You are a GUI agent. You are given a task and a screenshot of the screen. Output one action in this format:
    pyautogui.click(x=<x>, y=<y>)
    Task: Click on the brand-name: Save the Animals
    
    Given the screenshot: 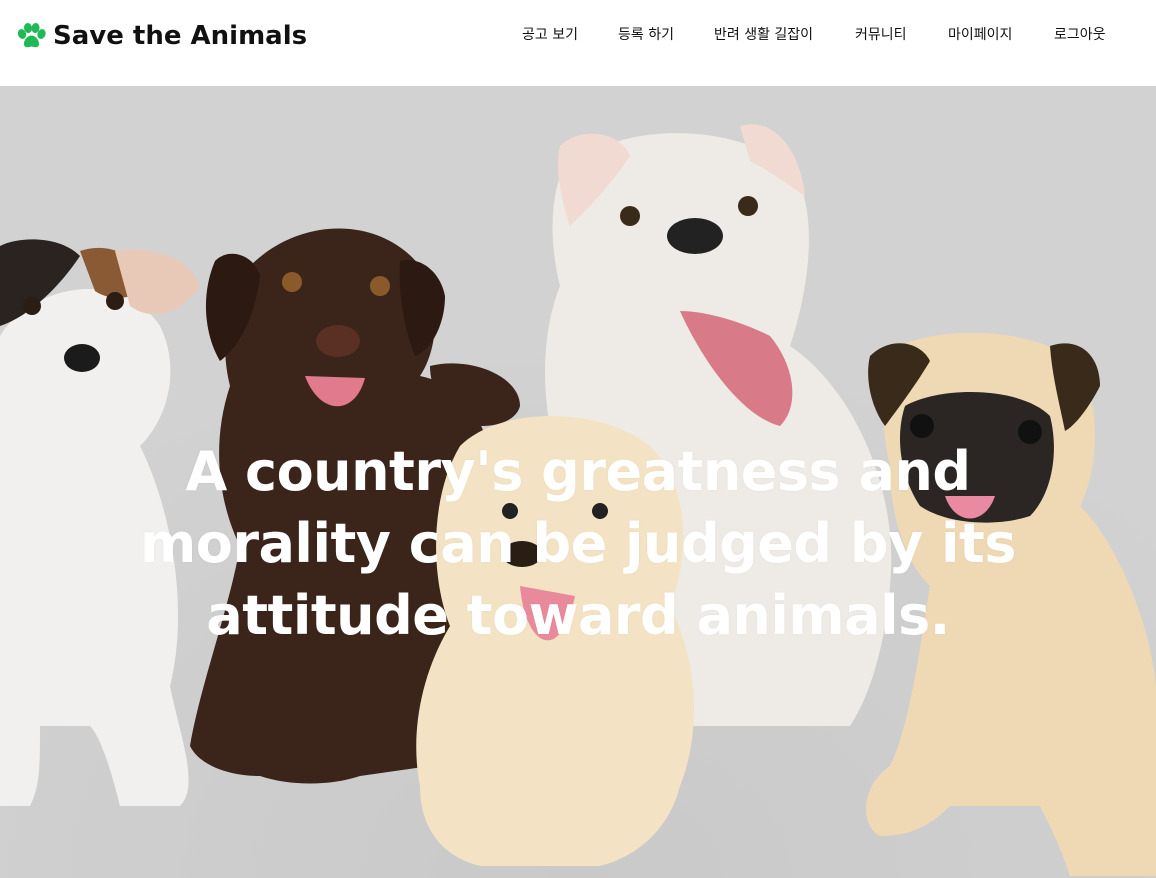 What is the action you would take?
    pyautogui.click(x=180, y=36)
    